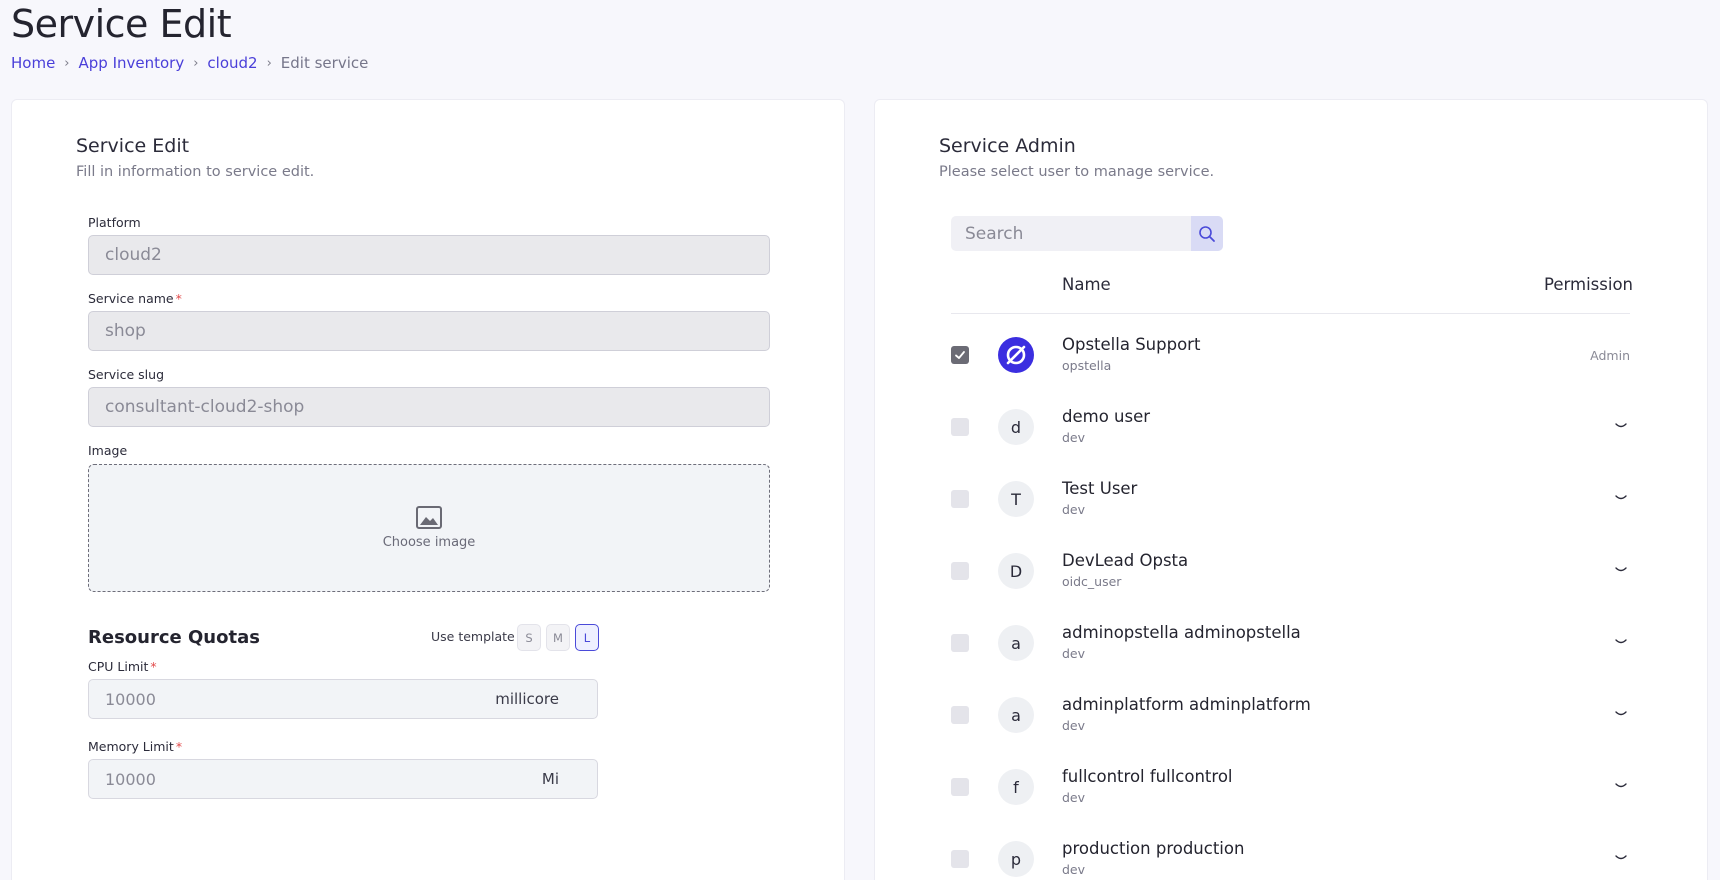 Image resolution: width=1720 pixels, height=880 pixels. I want to click on user-row: a adminplatform adminplatform dev, so click(1290, 722).